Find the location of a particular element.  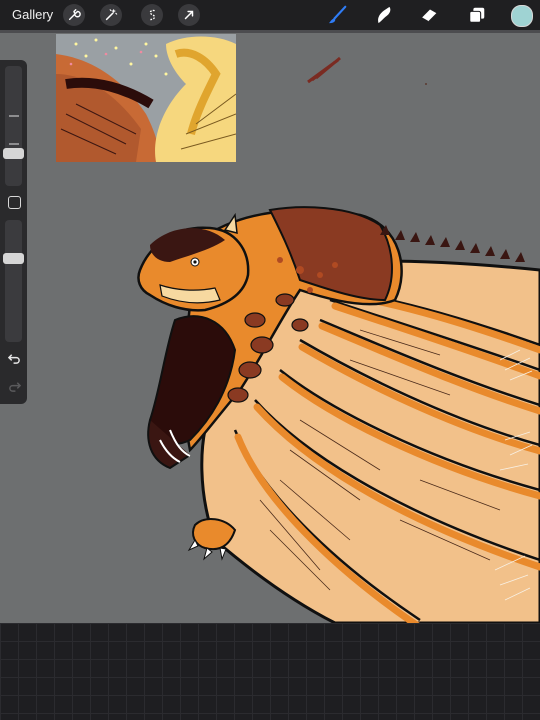

redo-icon is located at coordinates (14, 386).